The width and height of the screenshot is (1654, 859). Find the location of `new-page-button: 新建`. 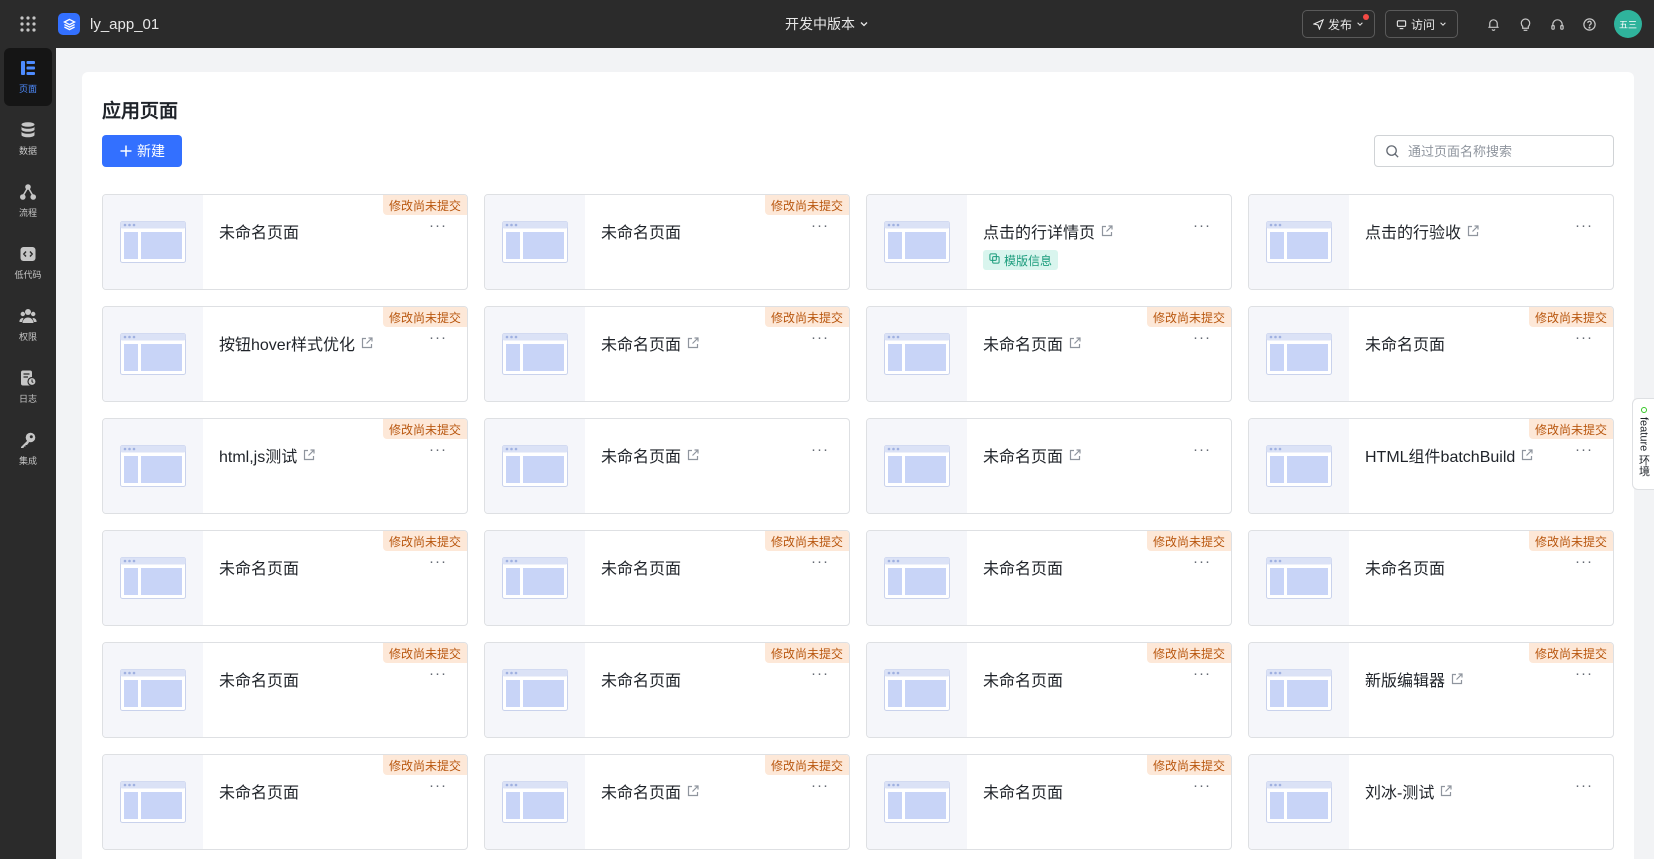

new-page-button: 新建 is located at coordinates (142, 151).